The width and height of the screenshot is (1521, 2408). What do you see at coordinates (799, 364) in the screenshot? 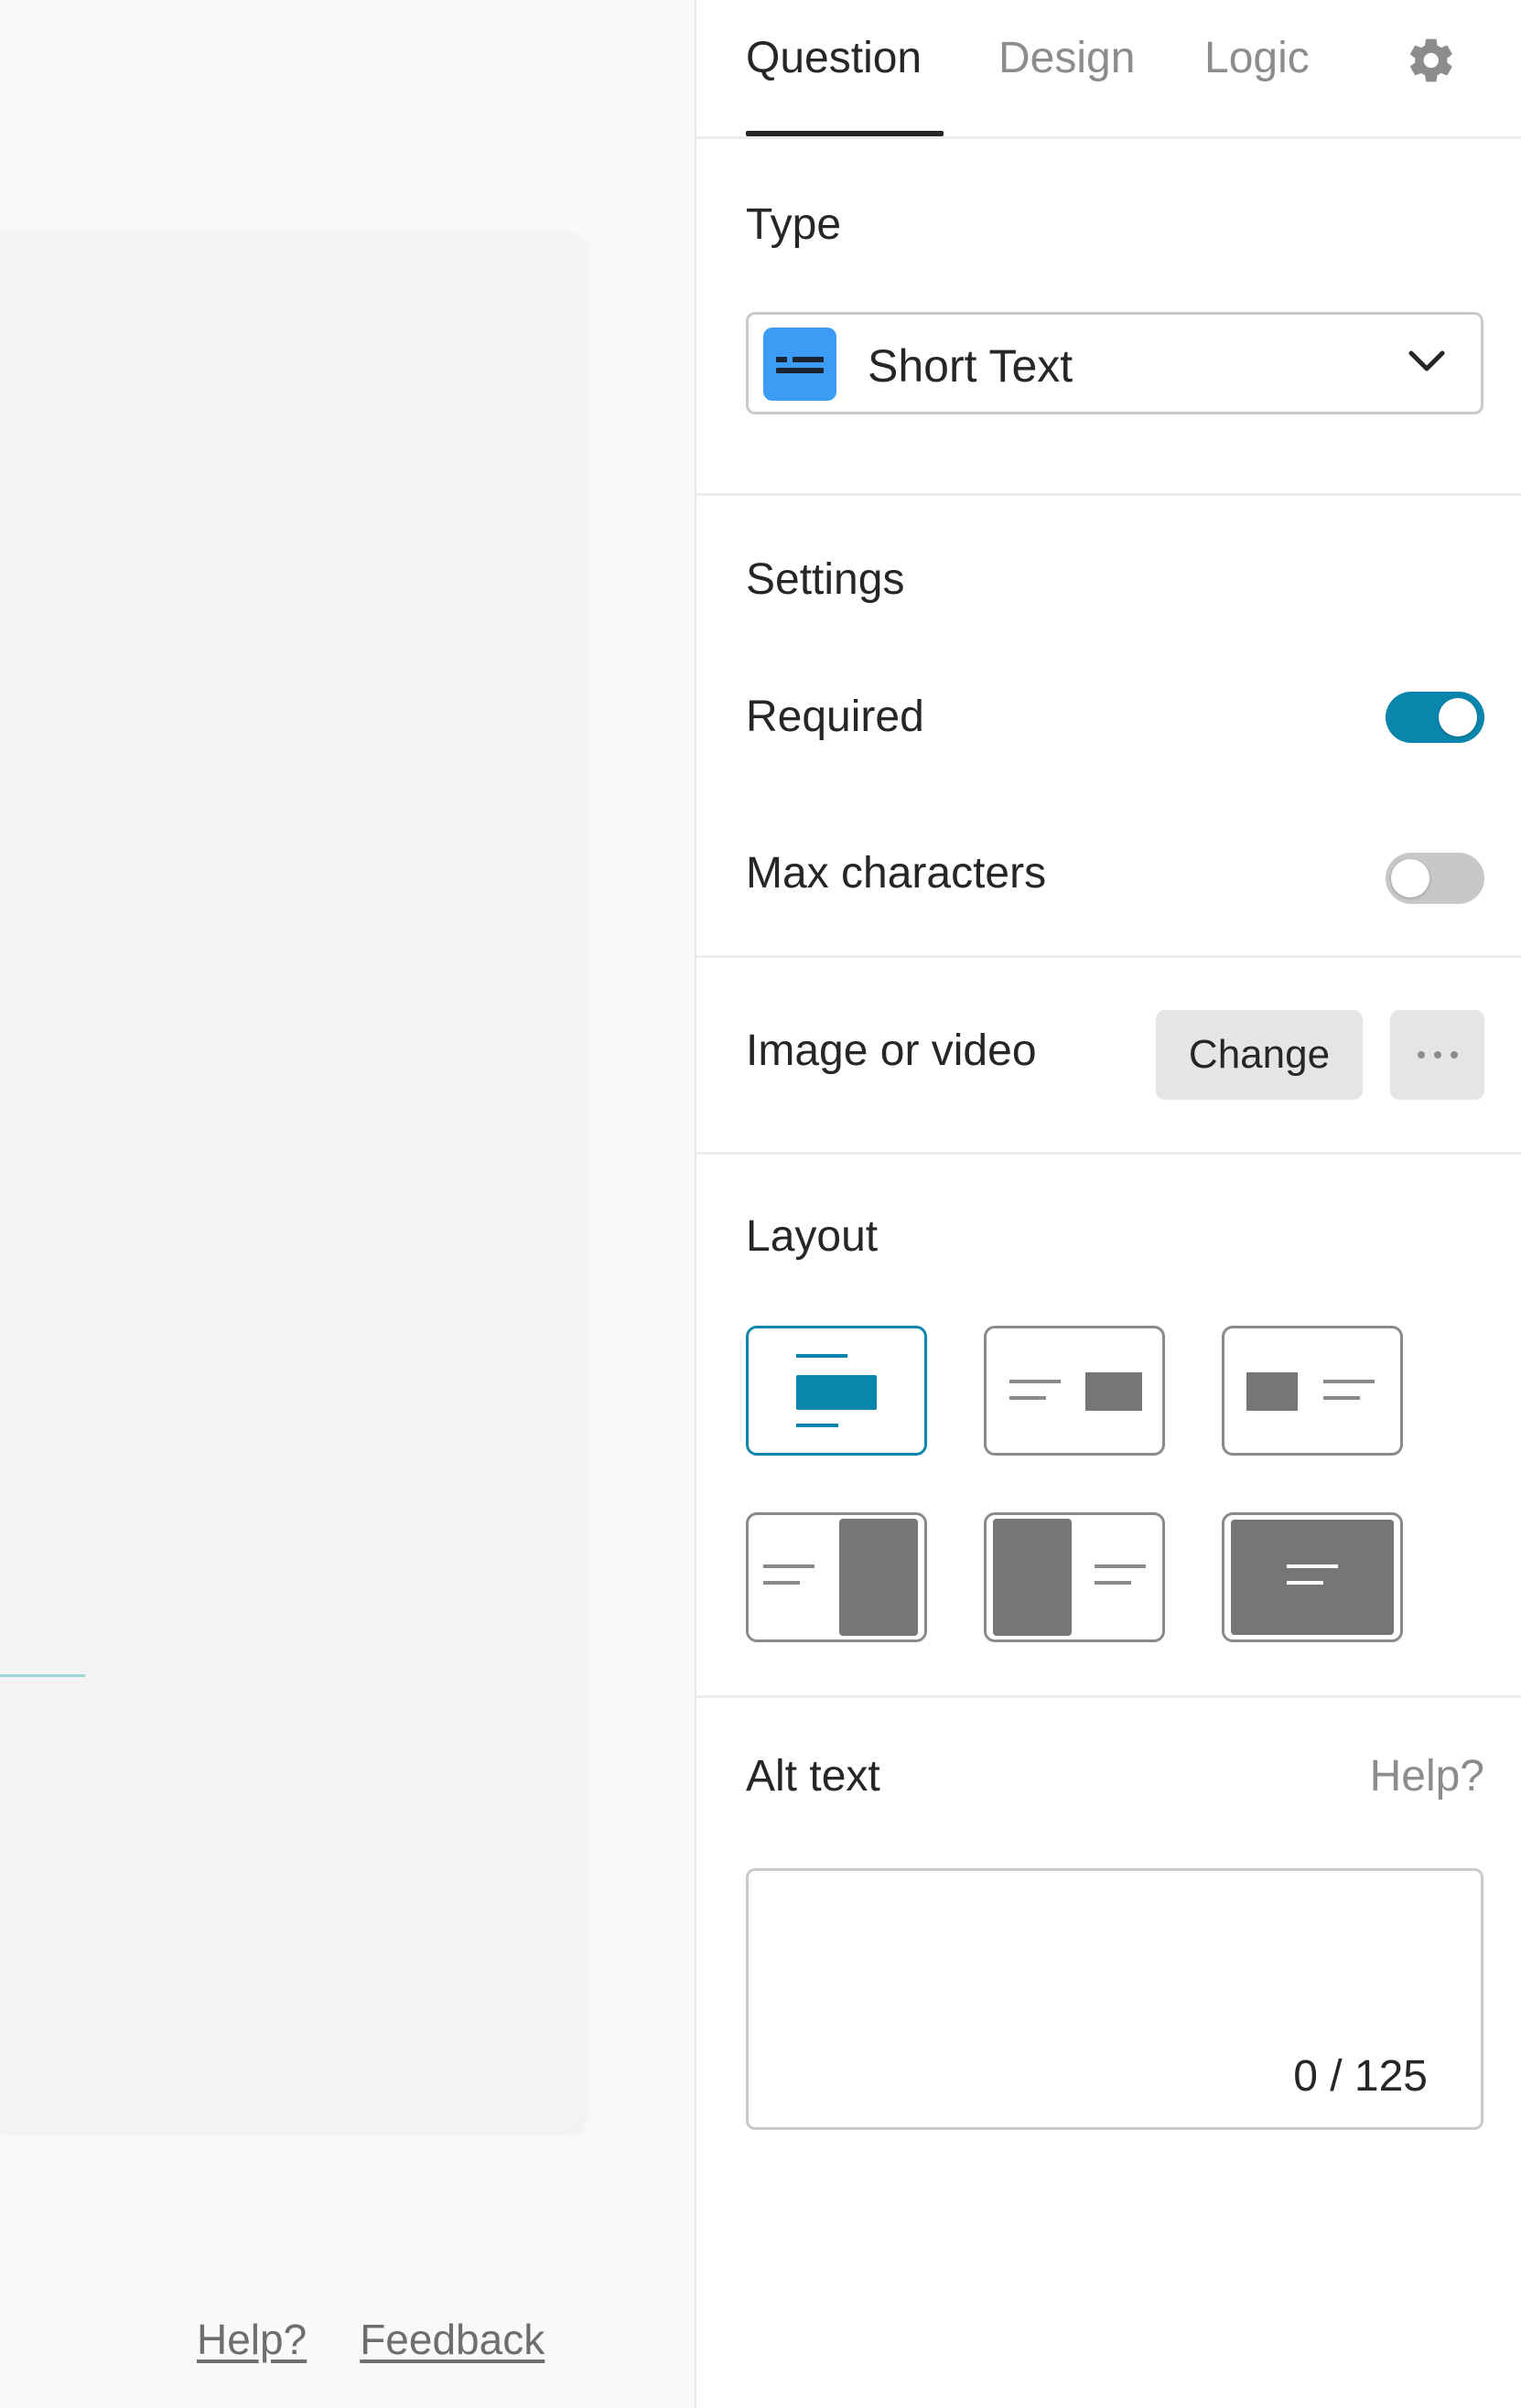
I see `short-text-icon` at bounding box center [799, 364].